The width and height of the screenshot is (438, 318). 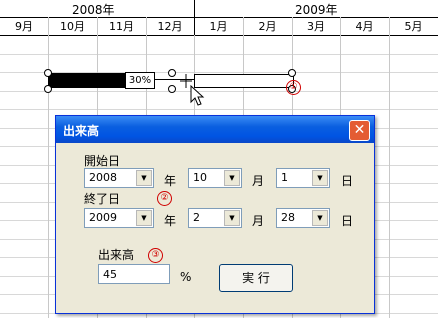 I want to click on start-day-select: 1 ▼, so click(x=303, y=178).